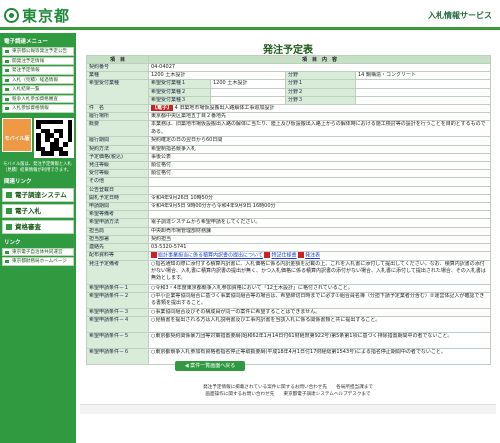 Image resolution: width=500 pixels, height=443 pixels. I want to click on application-method-value: 電子調達システムから希望申請をしてください。, so click(319, 223).